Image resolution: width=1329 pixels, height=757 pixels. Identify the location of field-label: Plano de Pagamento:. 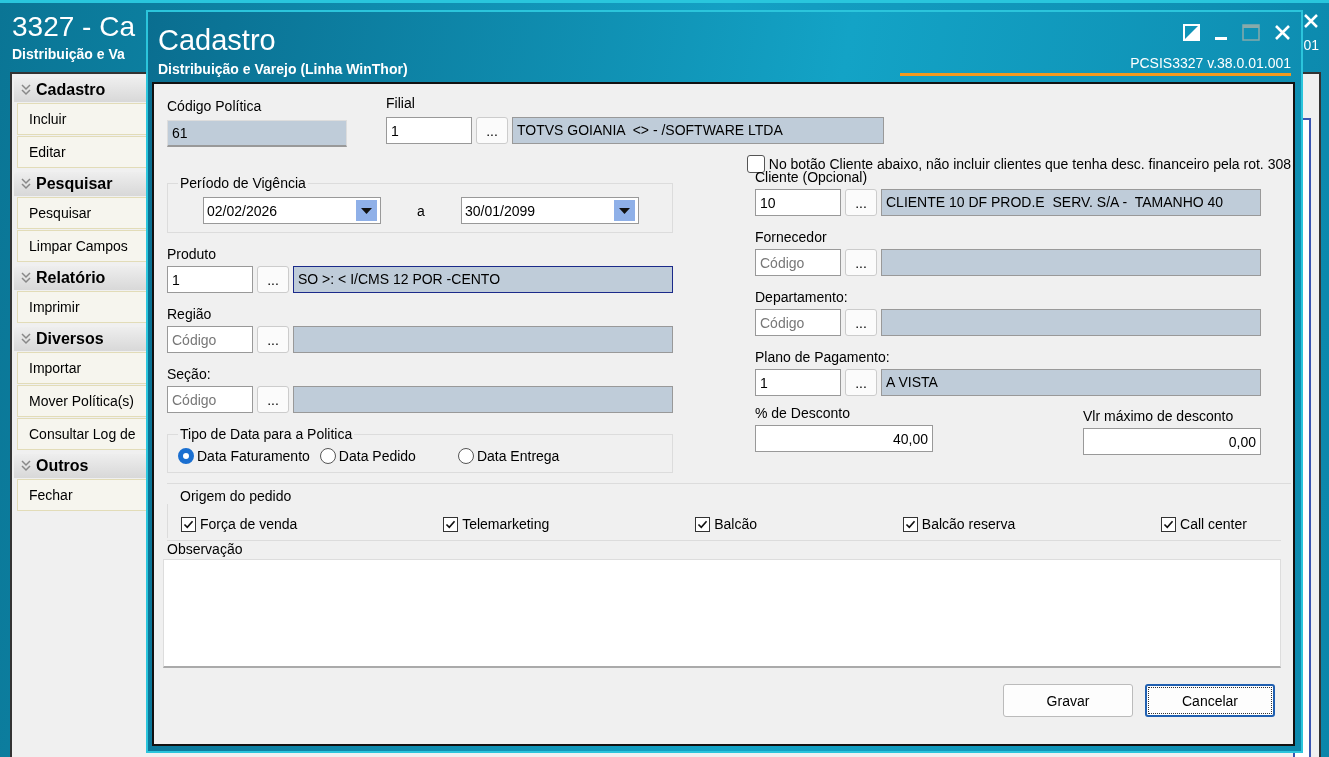
(823, 357).